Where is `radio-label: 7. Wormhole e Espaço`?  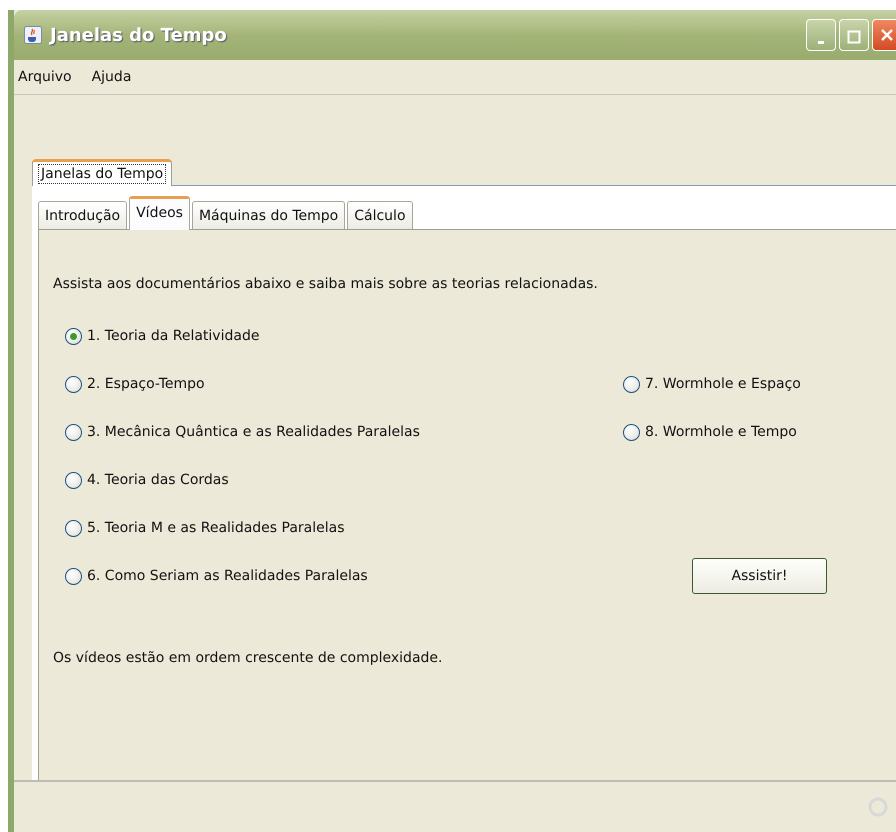 radio-label: 7. Wormhole e Espaço is located at coordinates (723, 384).